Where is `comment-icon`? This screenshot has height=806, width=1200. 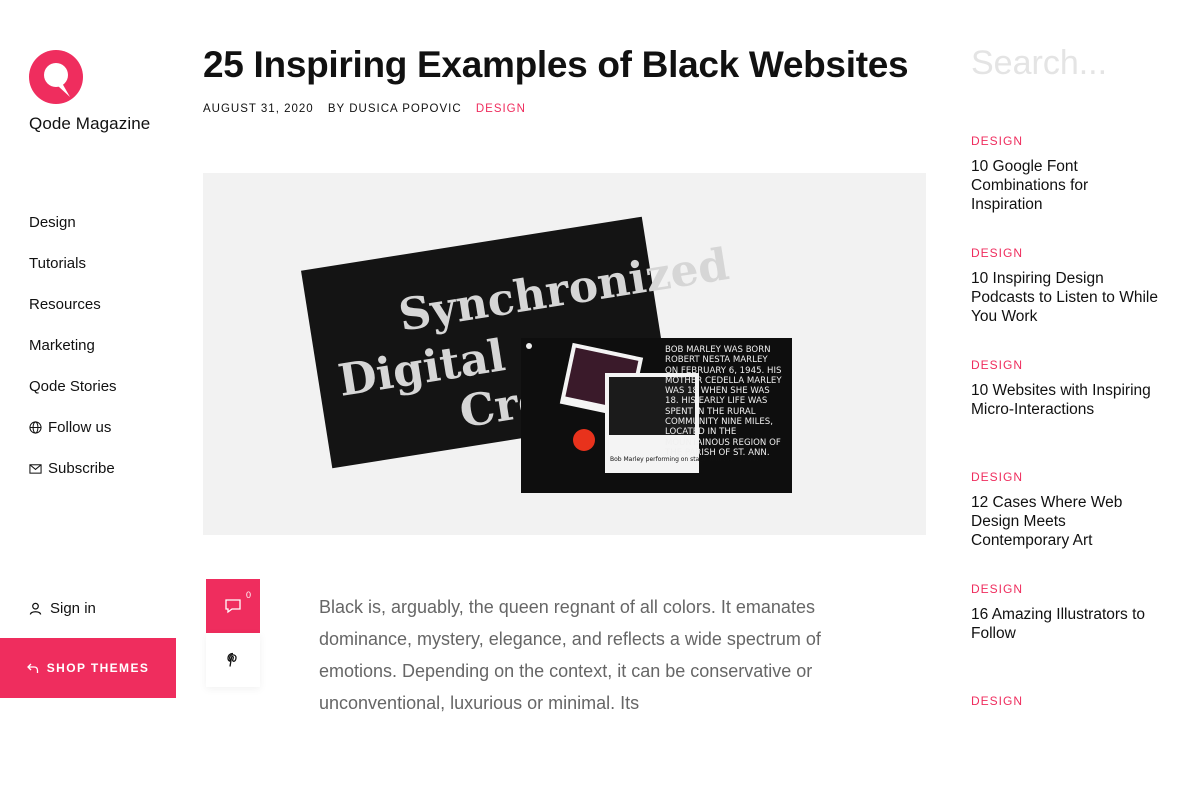
comment-icon is located at coordinates (233, 606).